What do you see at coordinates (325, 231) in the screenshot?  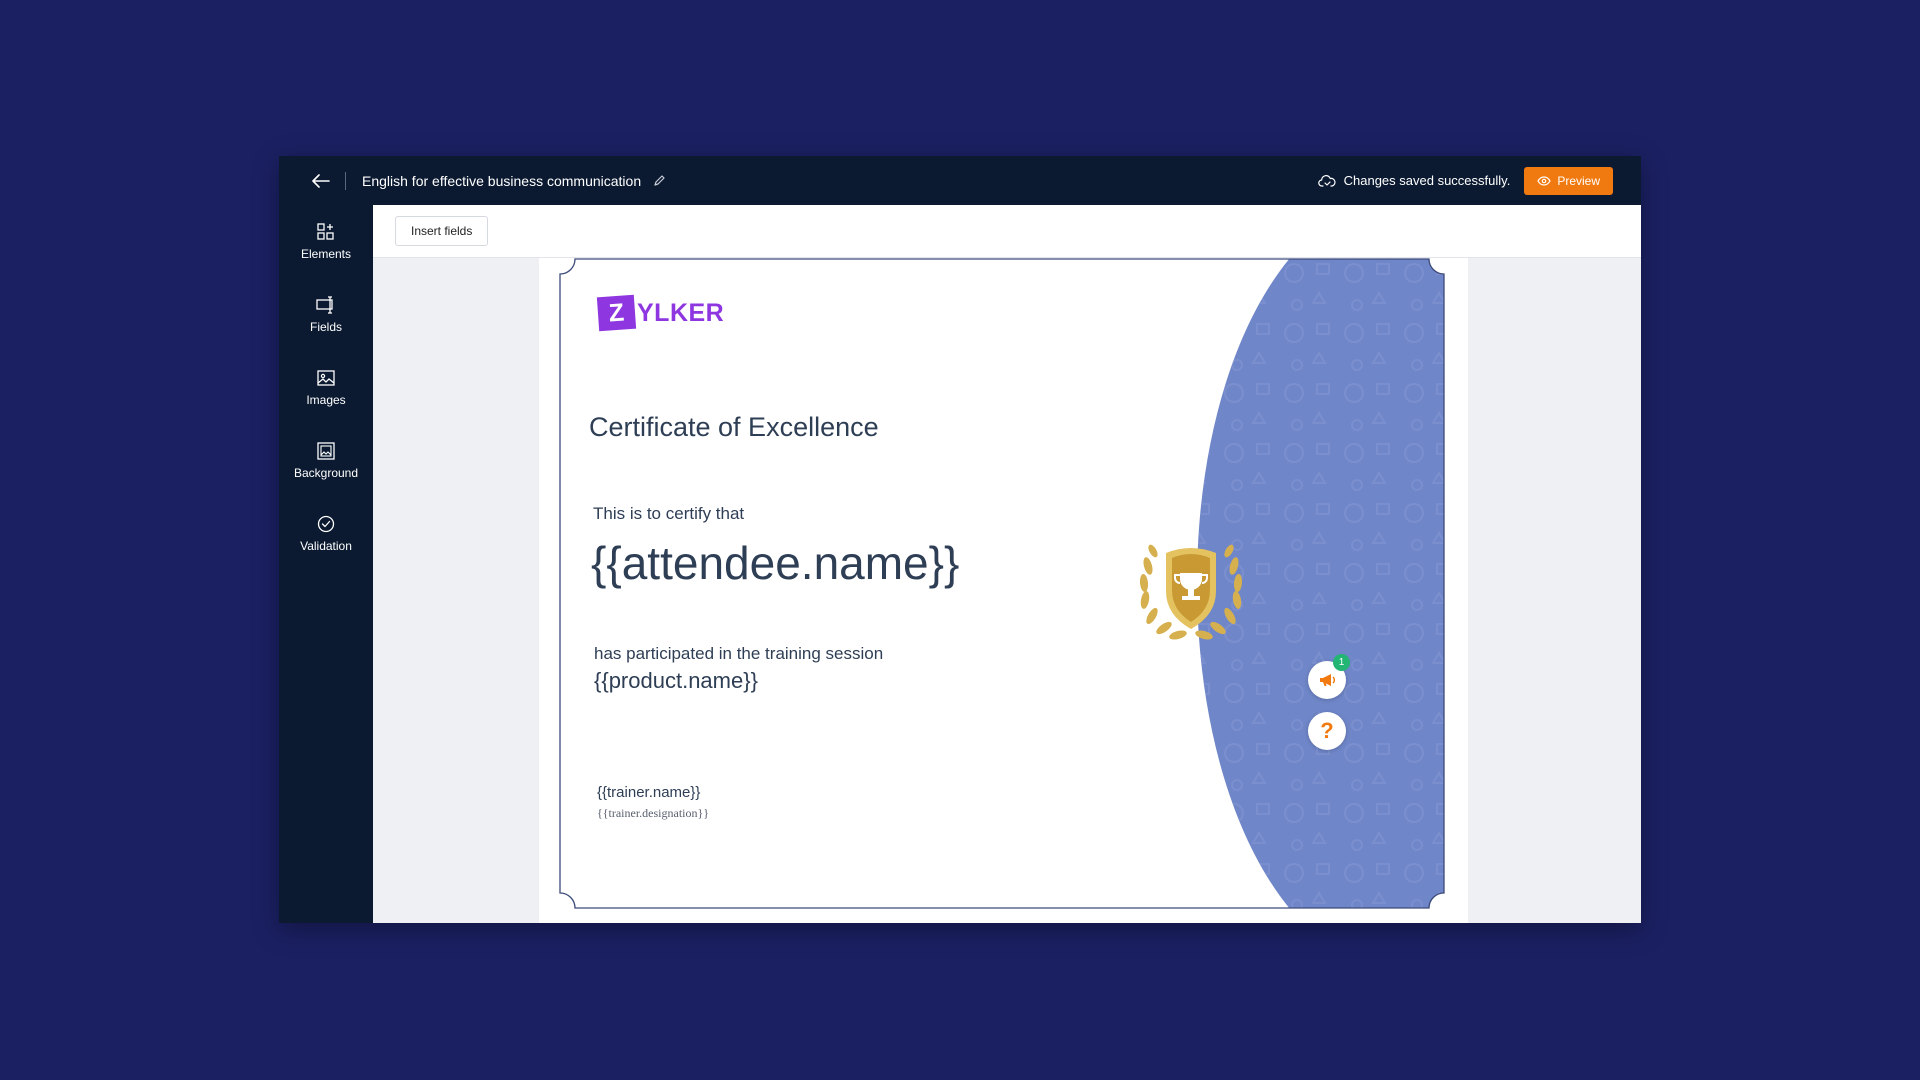 I see `elements-icon` at bounding box center [325, 231].